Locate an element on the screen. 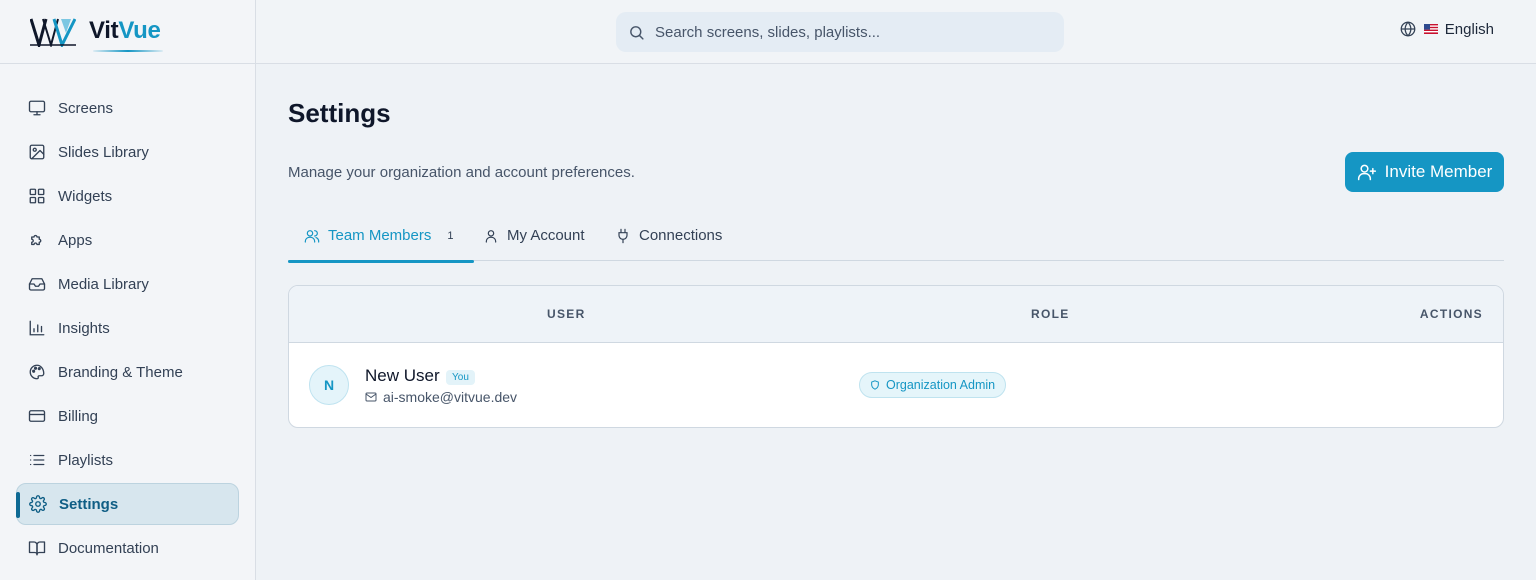  sidebar-item-media-library: Media Library is located at coordinates (127, 284).